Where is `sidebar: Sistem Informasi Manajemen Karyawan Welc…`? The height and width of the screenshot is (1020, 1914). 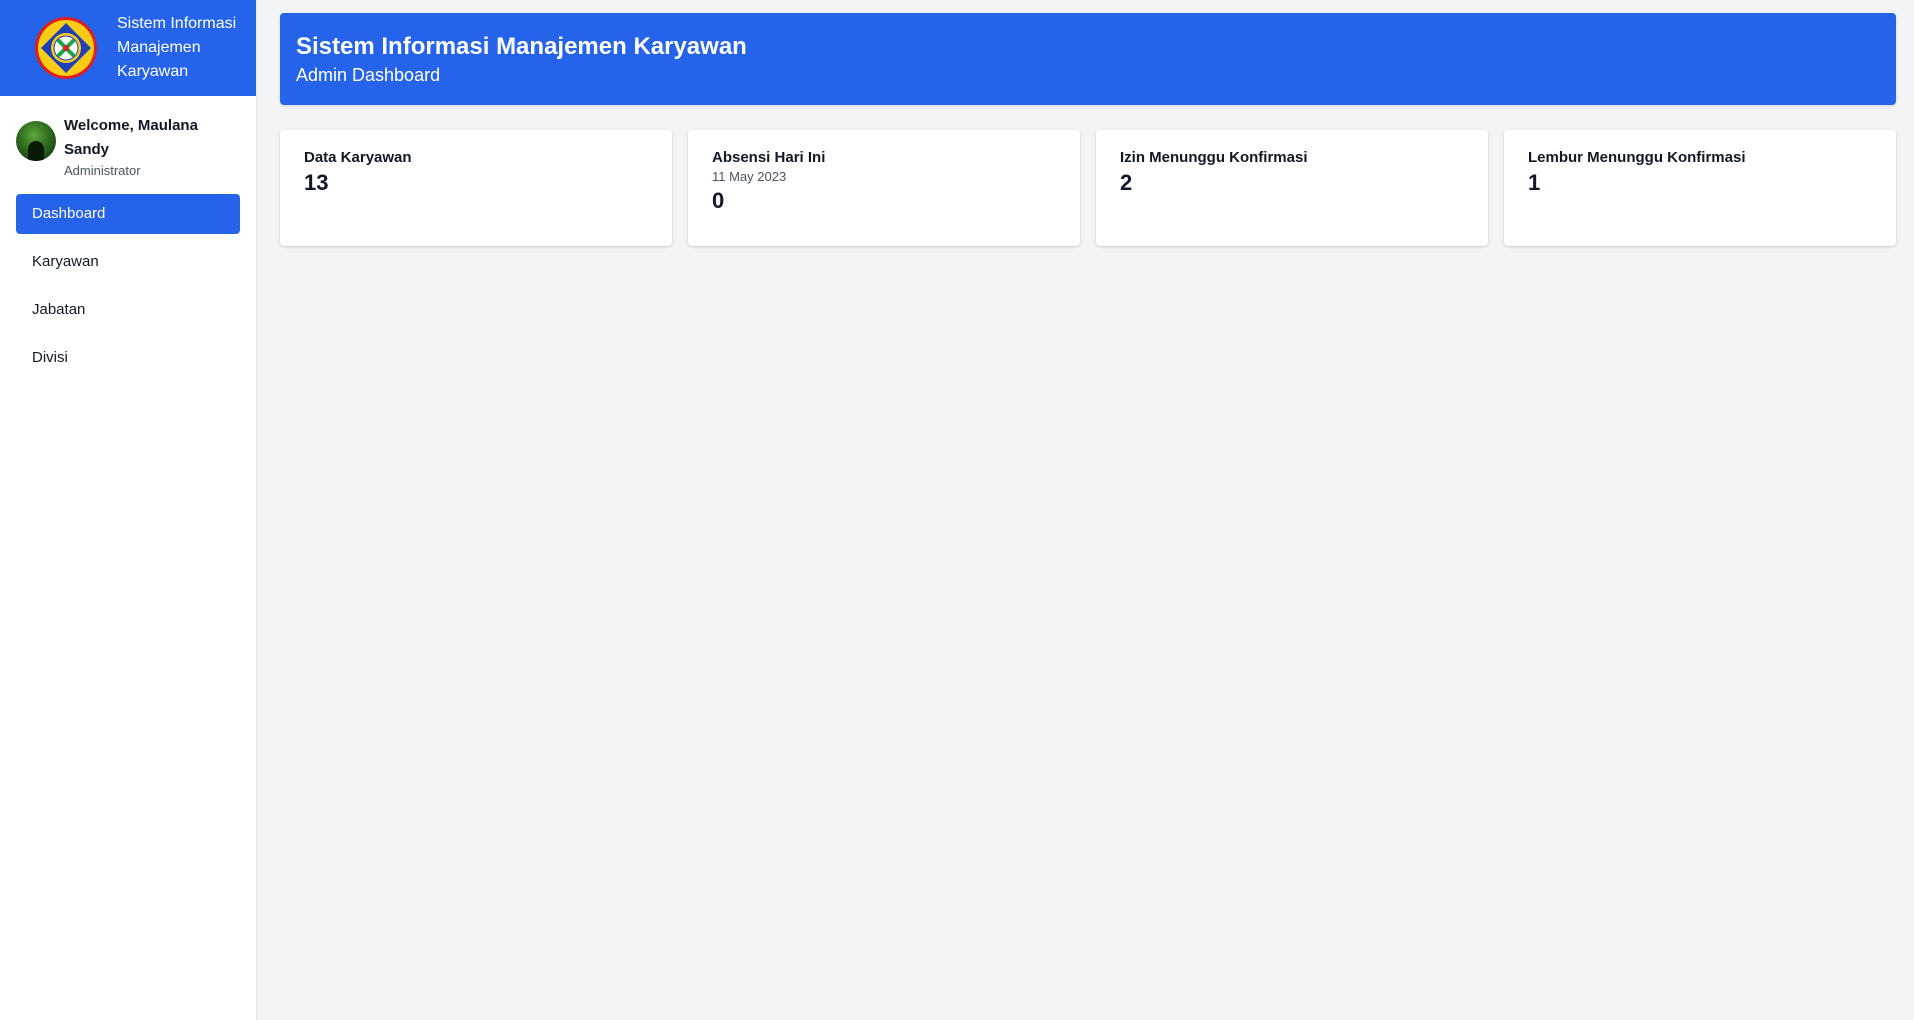
sidebar: Sistem Informasi Manajemen Karyawan Welc… is located at coordinates (128, 510).